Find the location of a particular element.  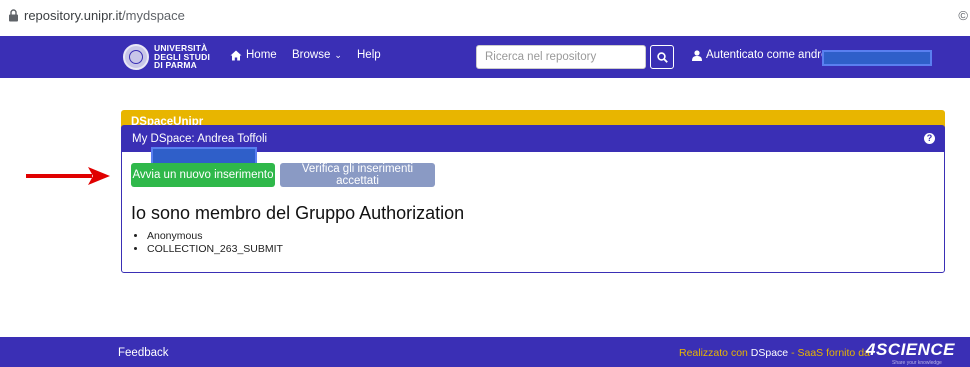

dspace-link: DSpace is located at coordinates (769, 353).